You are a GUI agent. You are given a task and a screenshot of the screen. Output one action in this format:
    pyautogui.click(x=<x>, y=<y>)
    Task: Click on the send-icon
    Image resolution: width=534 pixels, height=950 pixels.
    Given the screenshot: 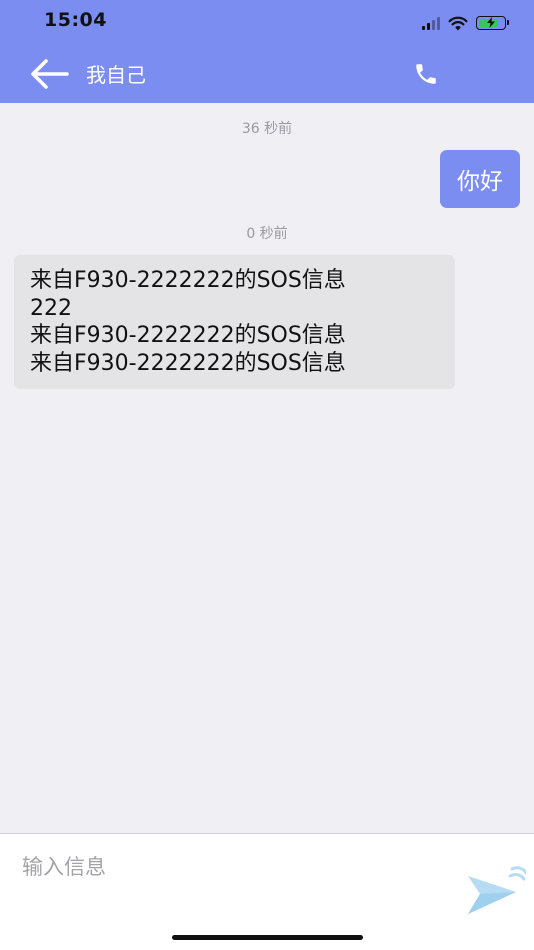 What is the action you would take?
    pyautogui.click(x=498, y=890)
    